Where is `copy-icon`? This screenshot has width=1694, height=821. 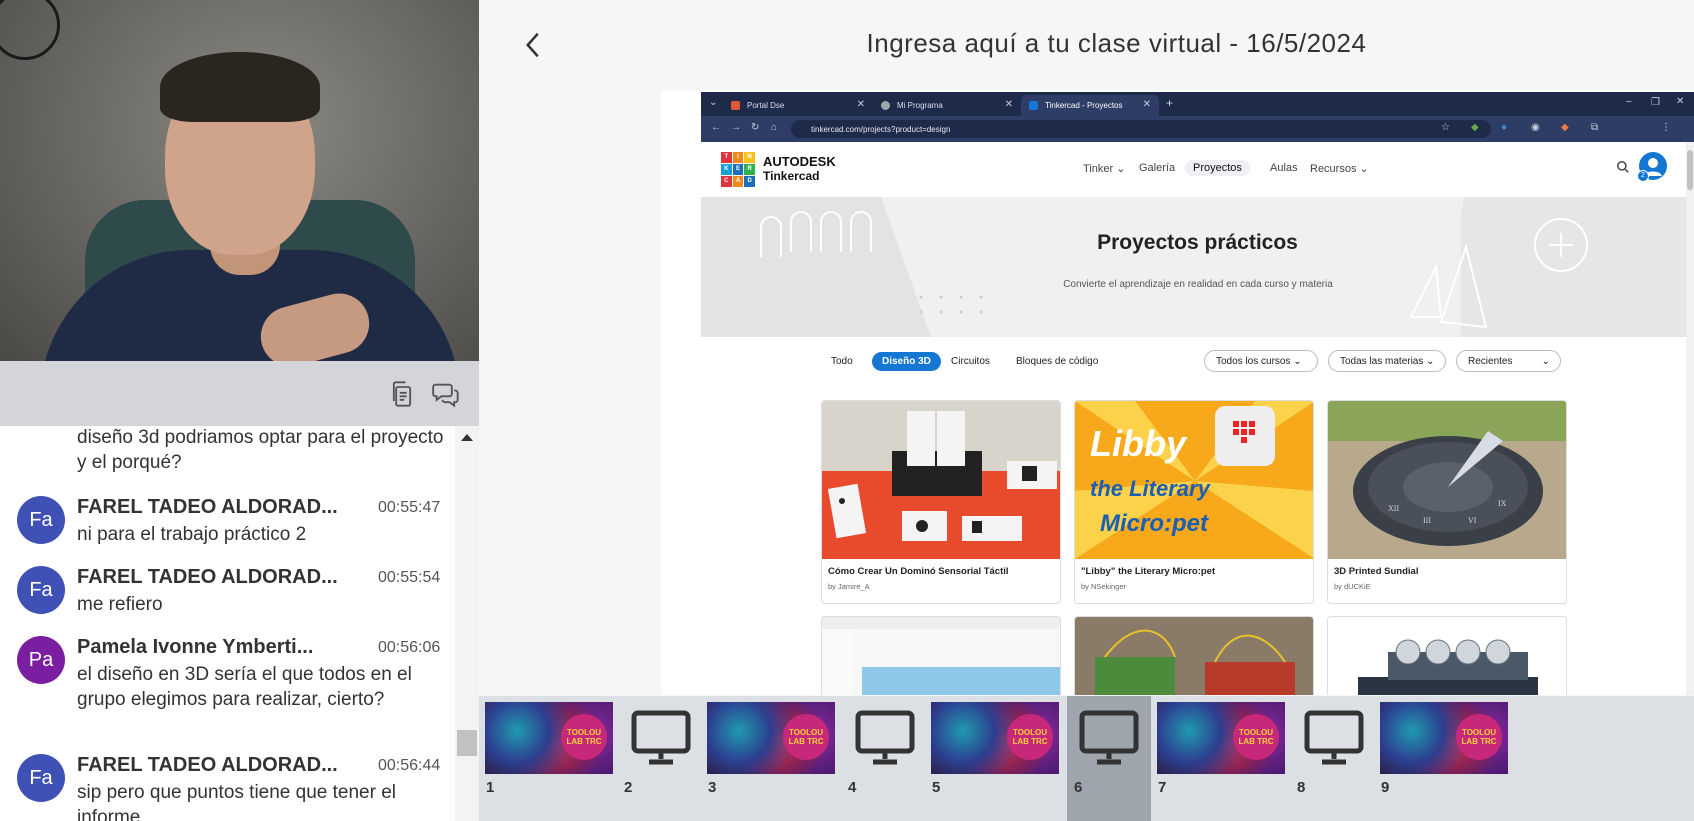
copy-icon is located at coordinates (402, 394).